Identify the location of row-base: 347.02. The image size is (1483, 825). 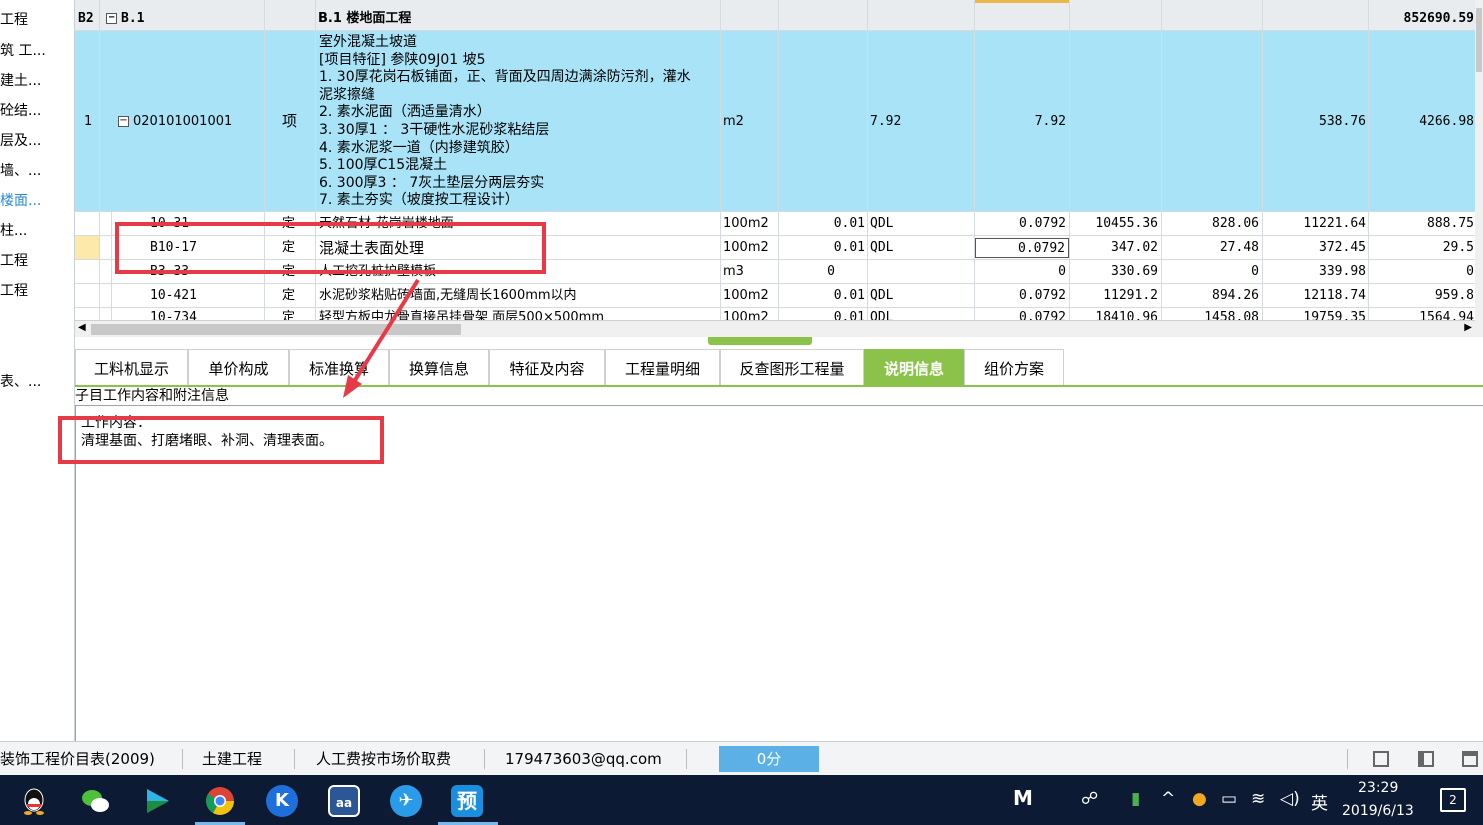
(1134, 247).